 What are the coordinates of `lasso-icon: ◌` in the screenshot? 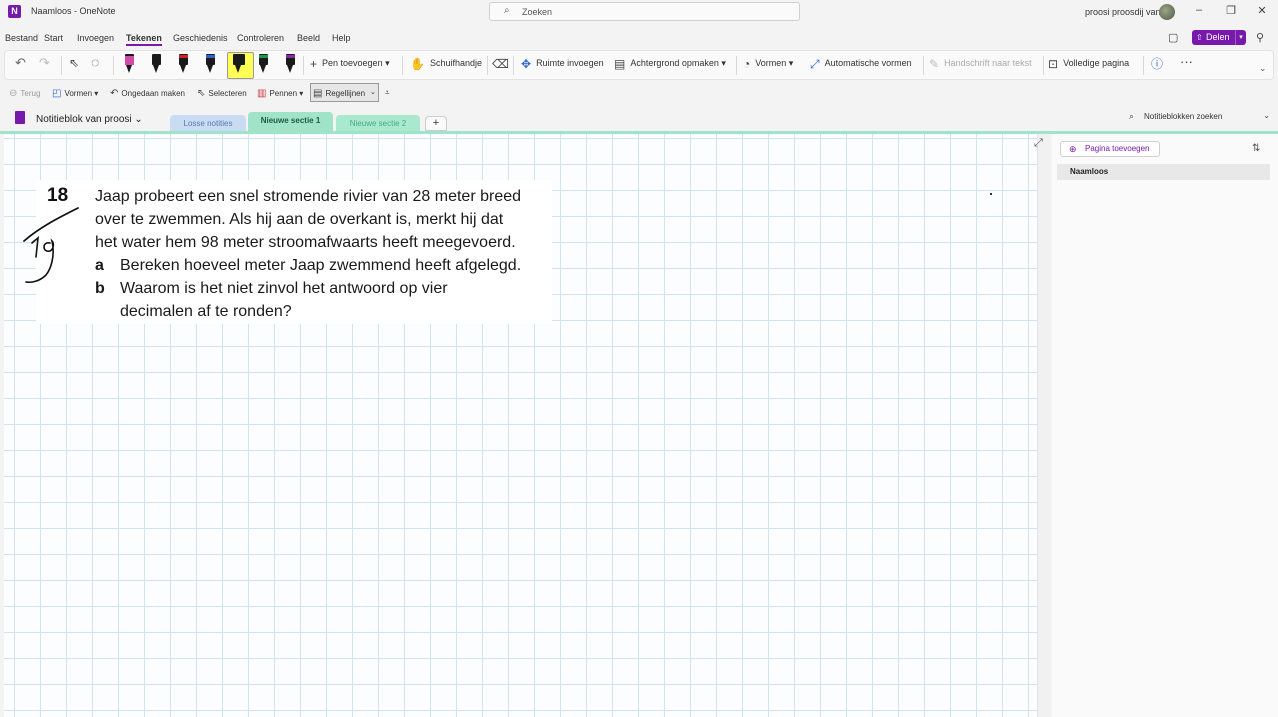 It's located at (95, 62).